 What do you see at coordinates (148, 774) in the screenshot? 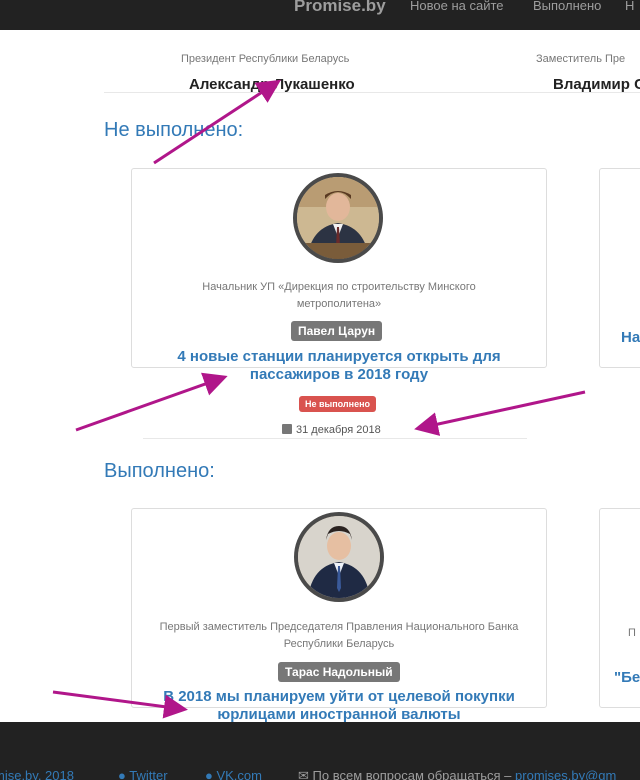
I see `twitter-label: Twitter` at bounding box center [148, 774].